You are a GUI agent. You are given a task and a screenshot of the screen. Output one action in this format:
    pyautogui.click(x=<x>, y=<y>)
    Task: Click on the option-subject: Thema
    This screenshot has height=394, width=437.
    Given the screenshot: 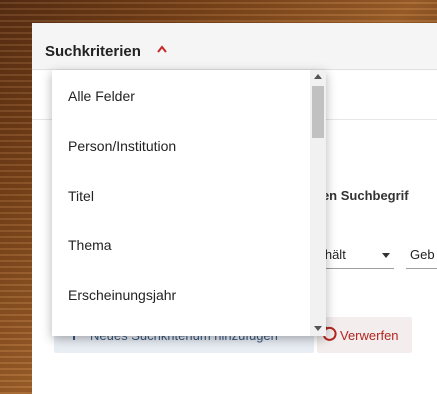 What is the action you would take?
    pyautogui.click(x=90, y=245)
    